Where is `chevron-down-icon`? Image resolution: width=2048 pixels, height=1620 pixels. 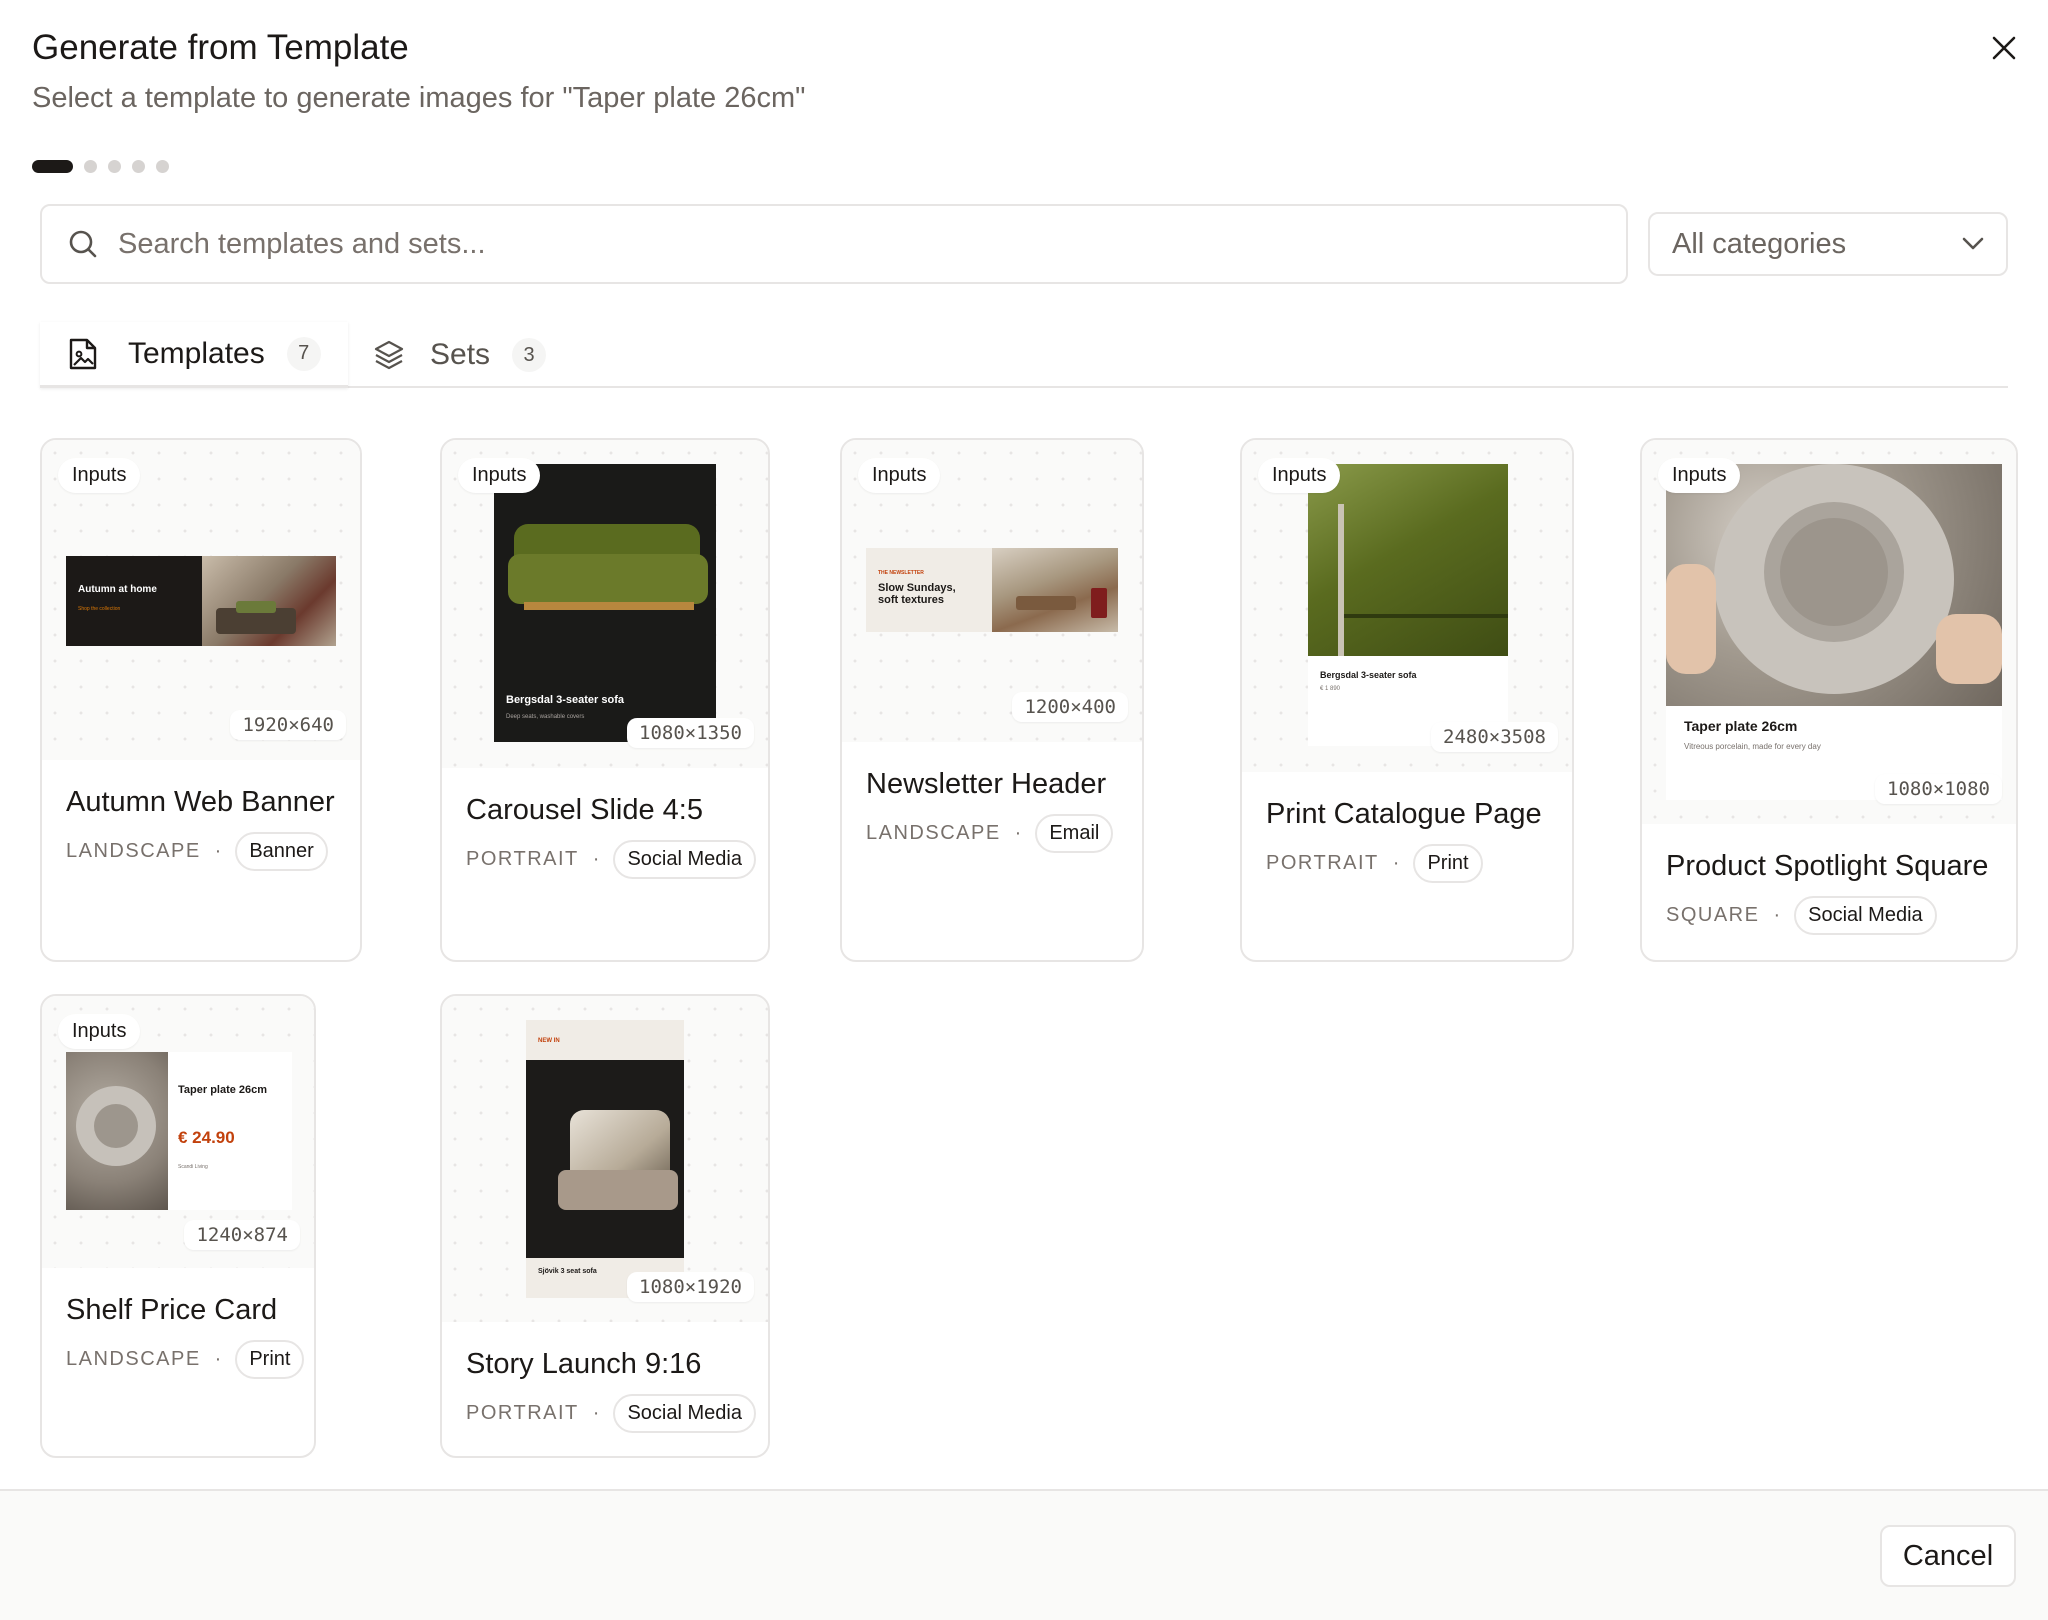 chevron-down-icon is located at coordinates (1973, 243).